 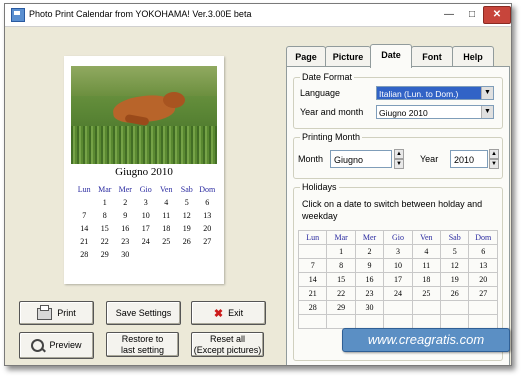 What do you see at coordinates (56, 313) in the screenshot?
I see `print-button: Print` at bounding box center [56, 313].